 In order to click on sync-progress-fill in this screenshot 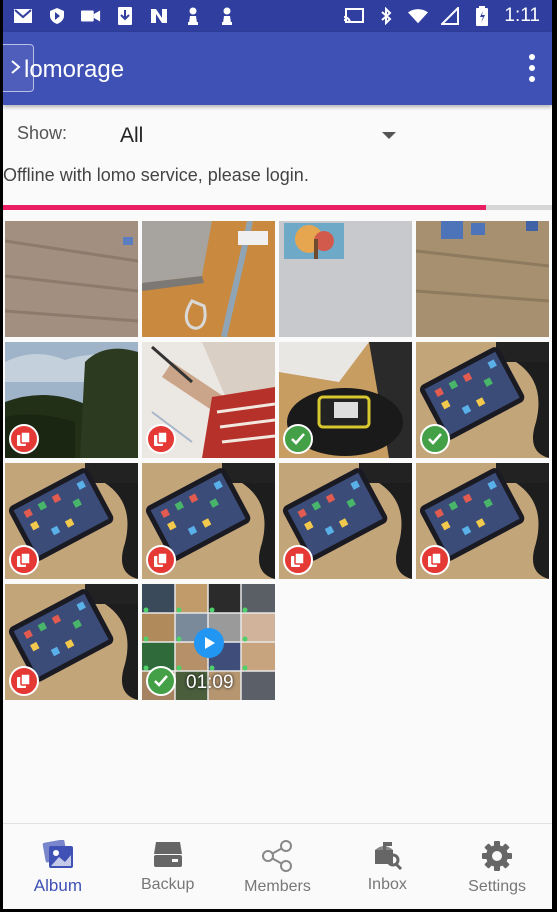, I will do `click(245, 207)`.